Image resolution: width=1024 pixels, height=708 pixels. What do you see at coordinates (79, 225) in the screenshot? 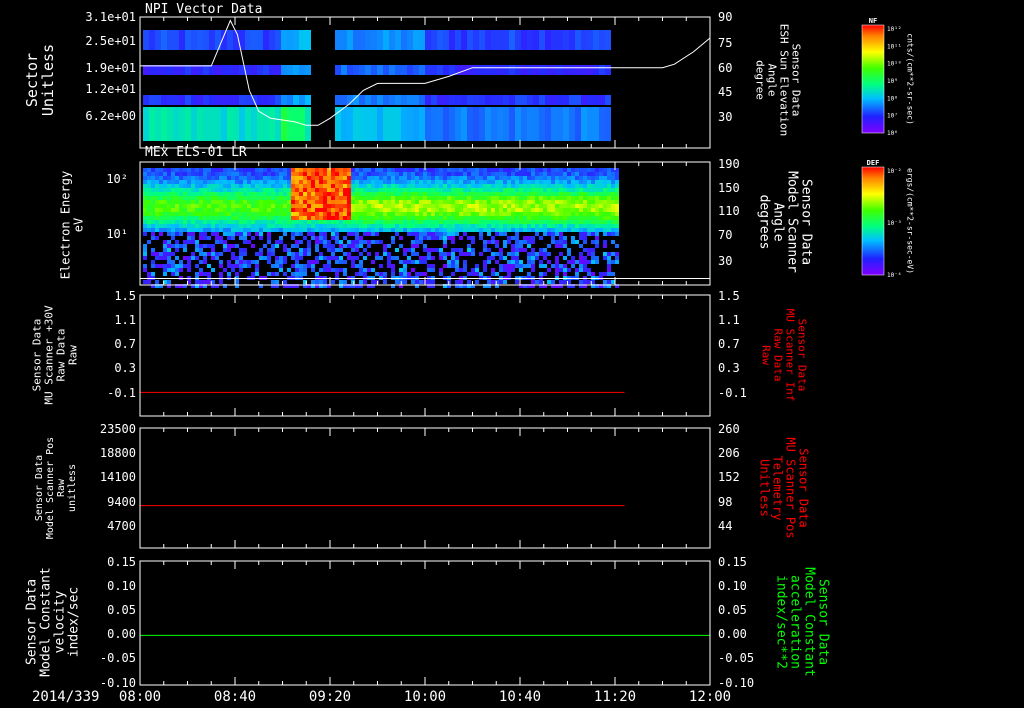
I see `axis-label-line: eV` at bounding box center [79, 225].